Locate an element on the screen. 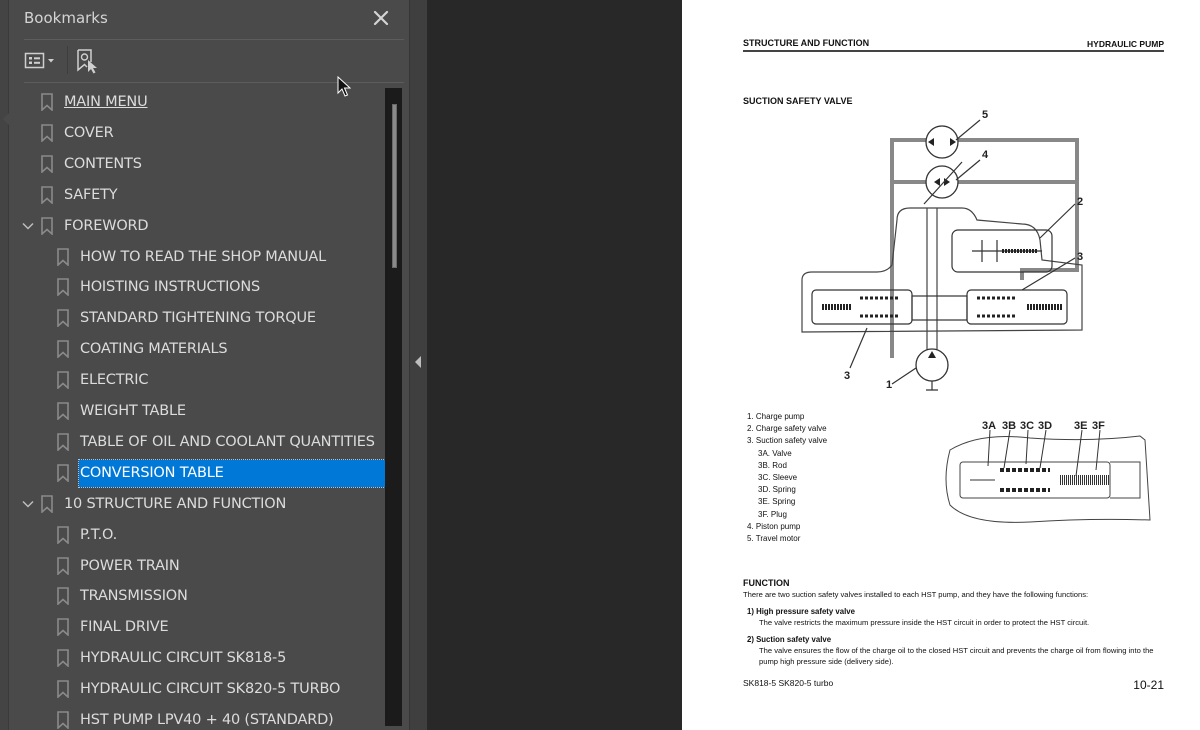  bookmarks-panel-title: Bookmarks is located at coordinates (66, 18).